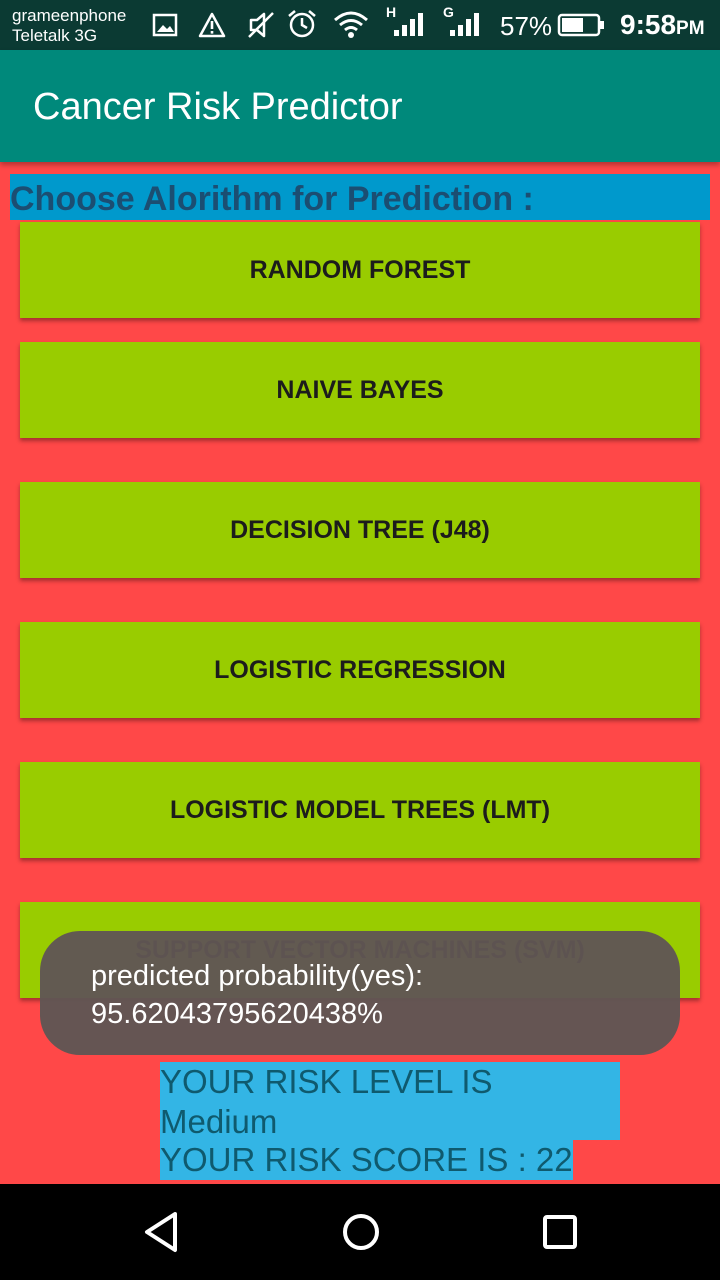 Image resolution: width=720 pixels, height=1280 pixels. Describe the element at coordinates (648, 24) in the screenshot. I see `clock-time: 9:58` at that location.